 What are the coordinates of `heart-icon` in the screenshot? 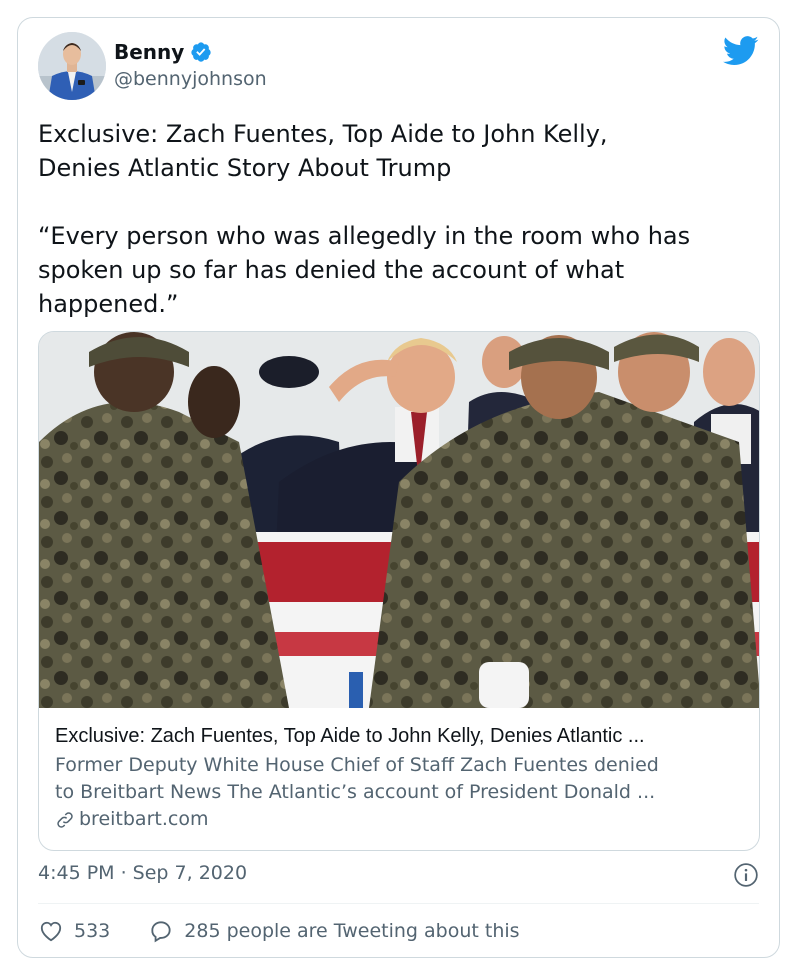 It's located at (51, 931).